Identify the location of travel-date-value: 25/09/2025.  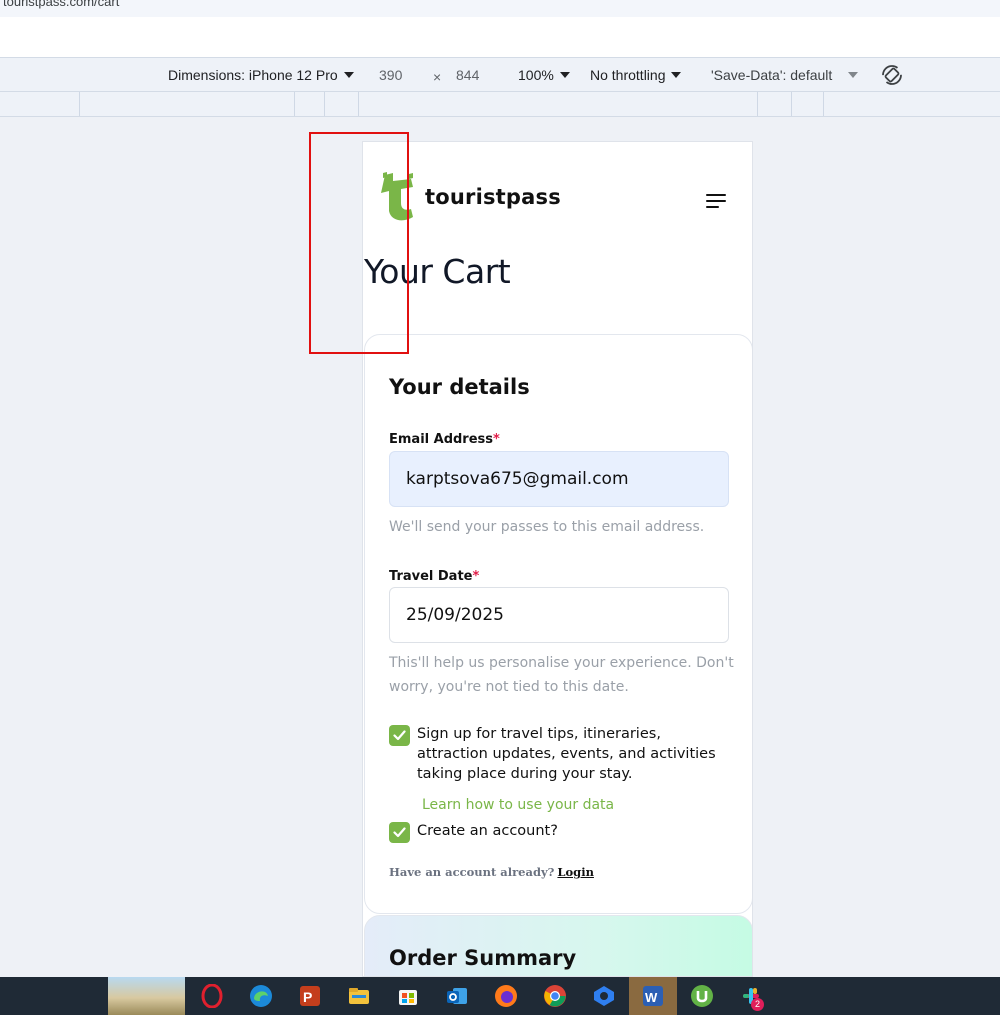
(455, 615).